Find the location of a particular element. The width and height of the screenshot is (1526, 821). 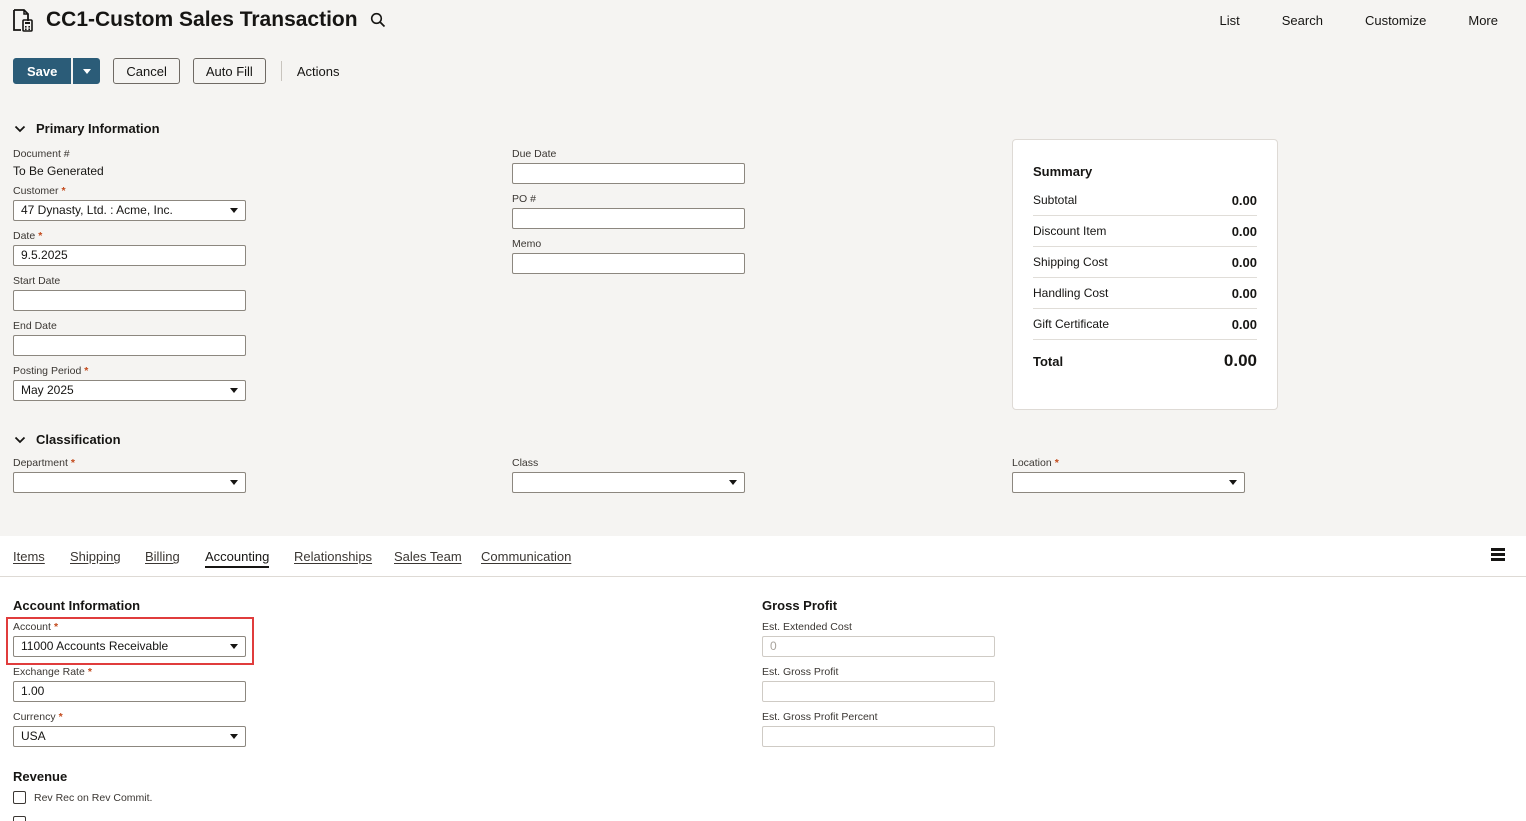

summary-total: Total 0.00 is located at coordinates (1145, 361).